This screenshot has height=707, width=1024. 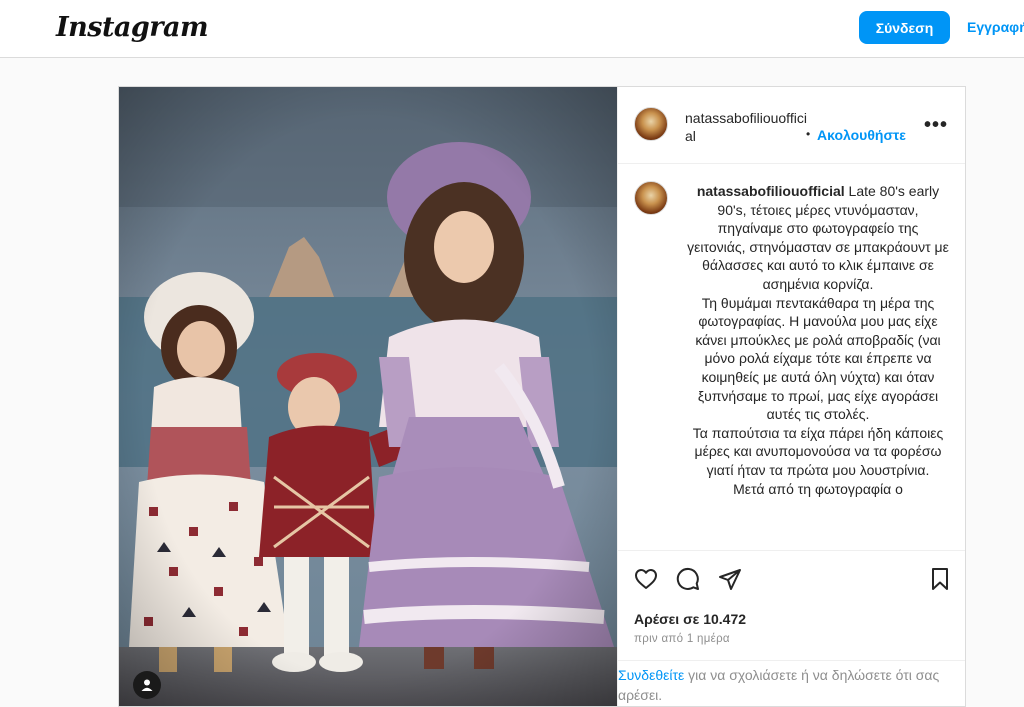 I want to click on signup-link: Εγγραφή, so click(x=995, y=27).